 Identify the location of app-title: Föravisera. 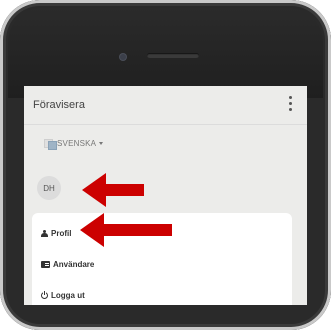
(59, 105).